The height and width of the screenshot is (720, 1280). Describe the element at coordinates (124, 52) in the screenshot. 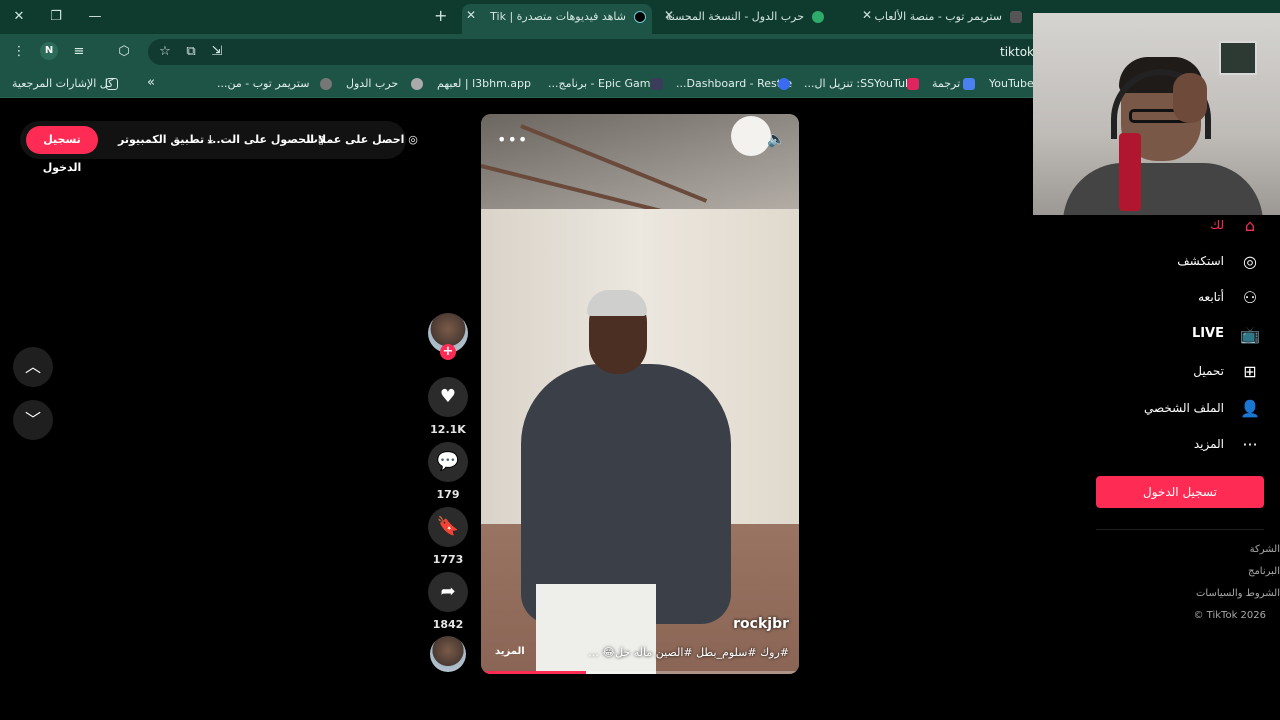

I see `extensions-icon: ⬡` at that location.